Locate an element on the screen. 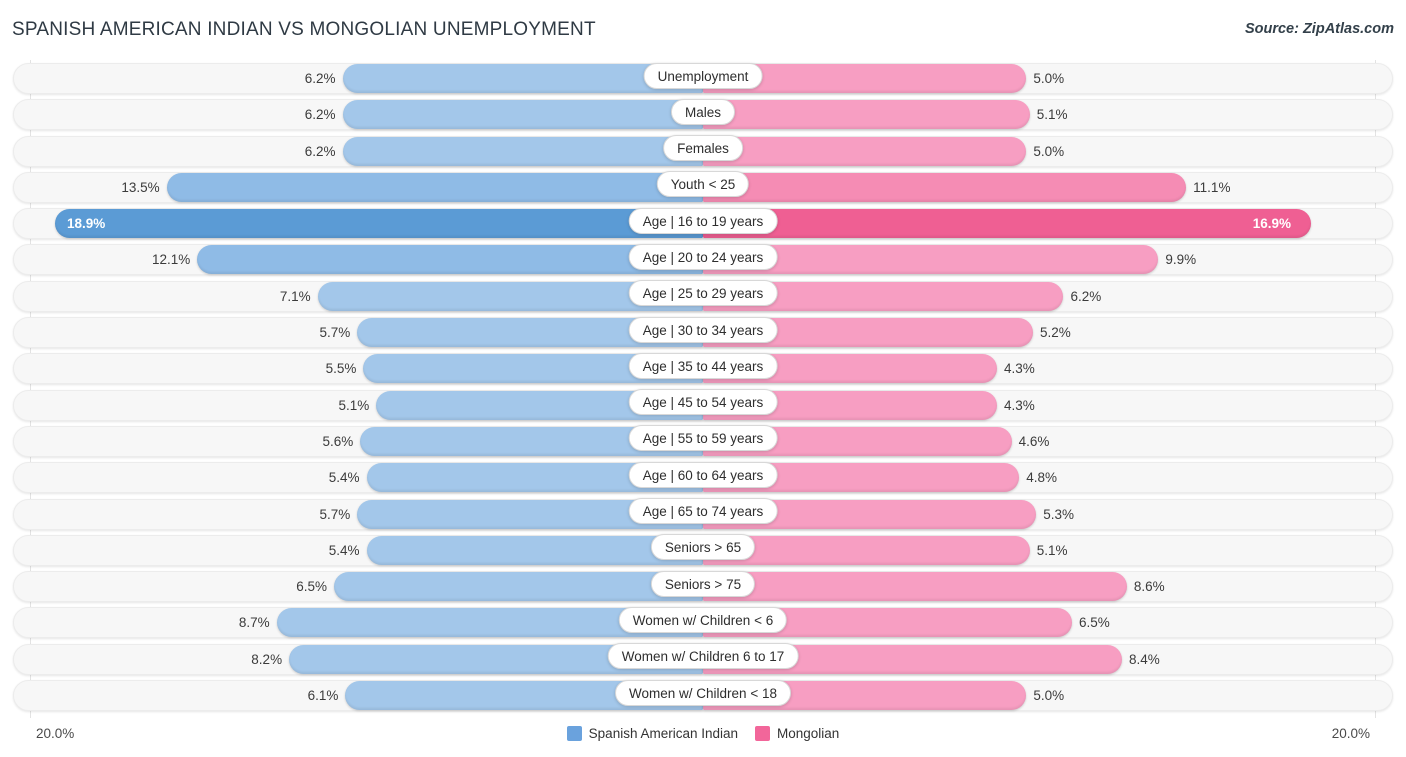 The height and width of the screenshot is (757, 1406). value-label-left: 5.6% is located at coordinates (338, 441).